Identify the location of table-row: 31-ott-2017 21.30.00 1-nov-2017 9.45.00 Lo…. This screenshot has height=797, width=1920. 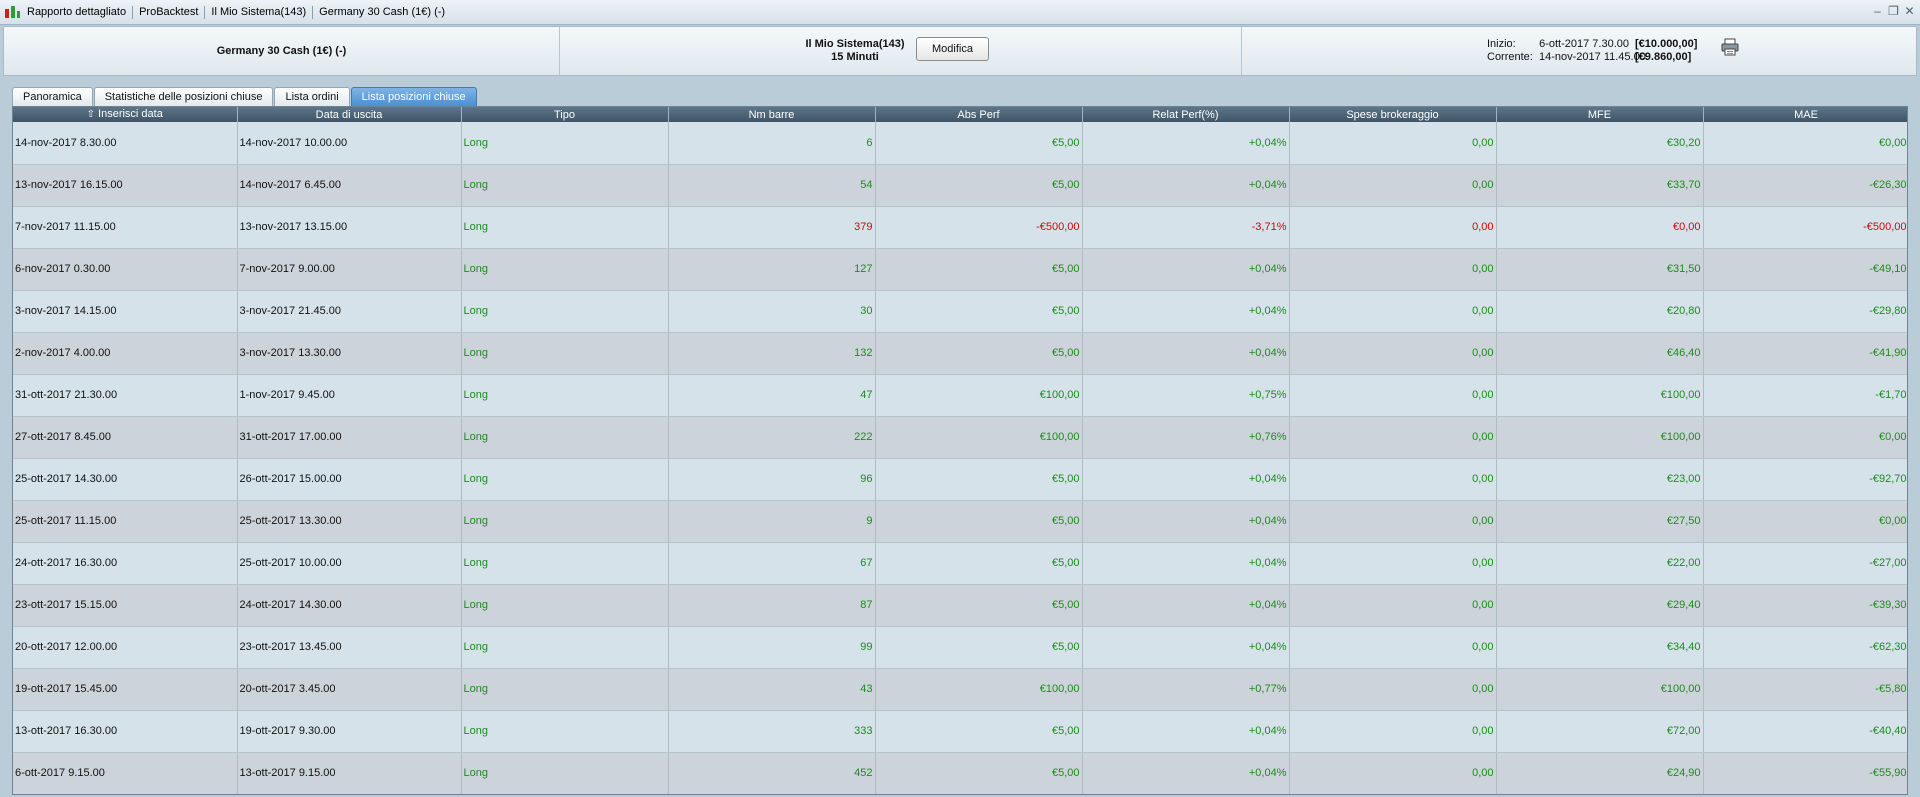
(960, 395).